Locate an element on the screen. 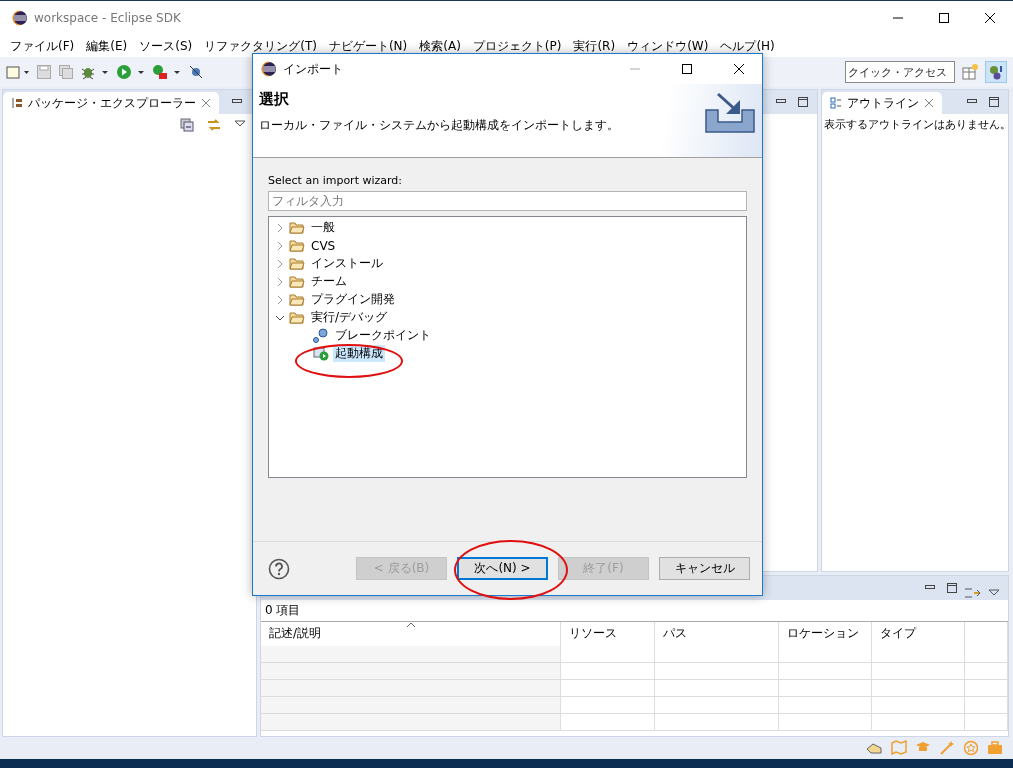 The image size is (1013, 768). menu-item: ファイル(F) is located at coordinates (42, 46).